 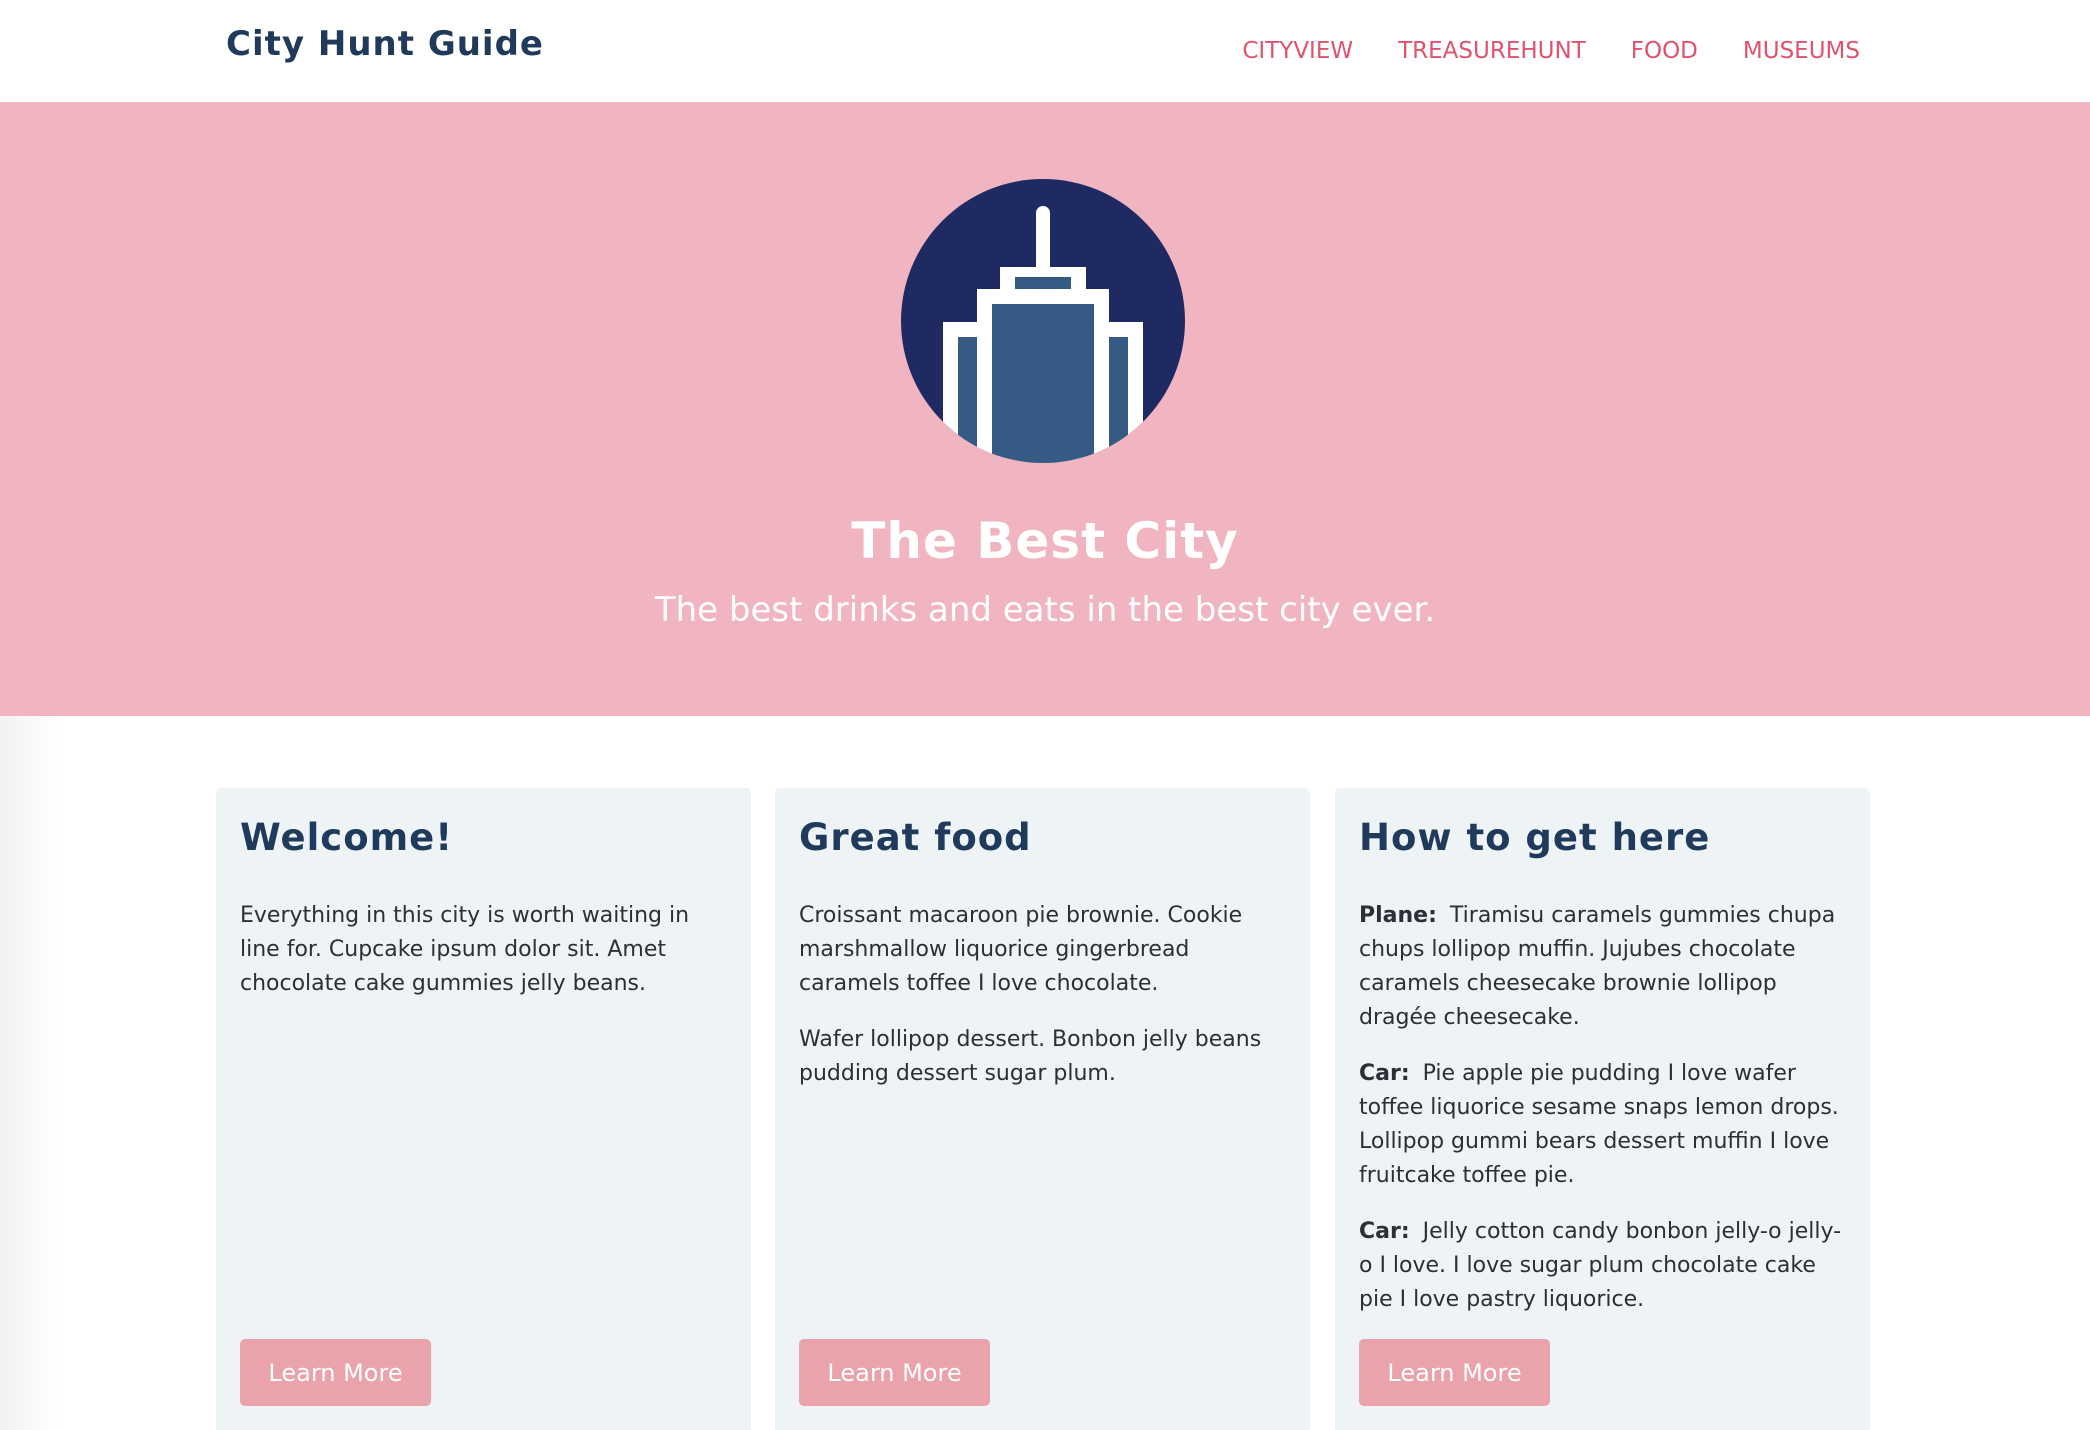 I want to click on card-title: Great food, so click(x=915, y=837).